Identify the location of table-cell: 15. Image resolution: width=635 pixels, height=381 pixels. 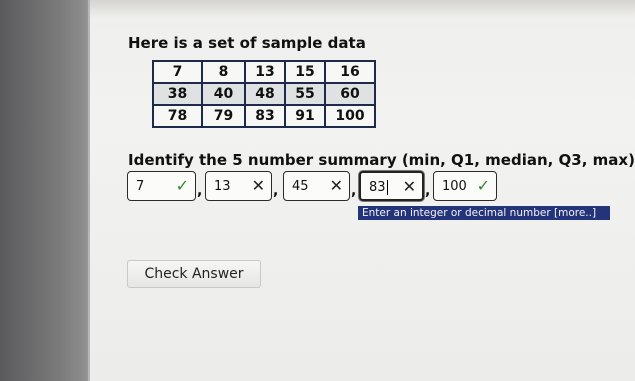
(305, 72).